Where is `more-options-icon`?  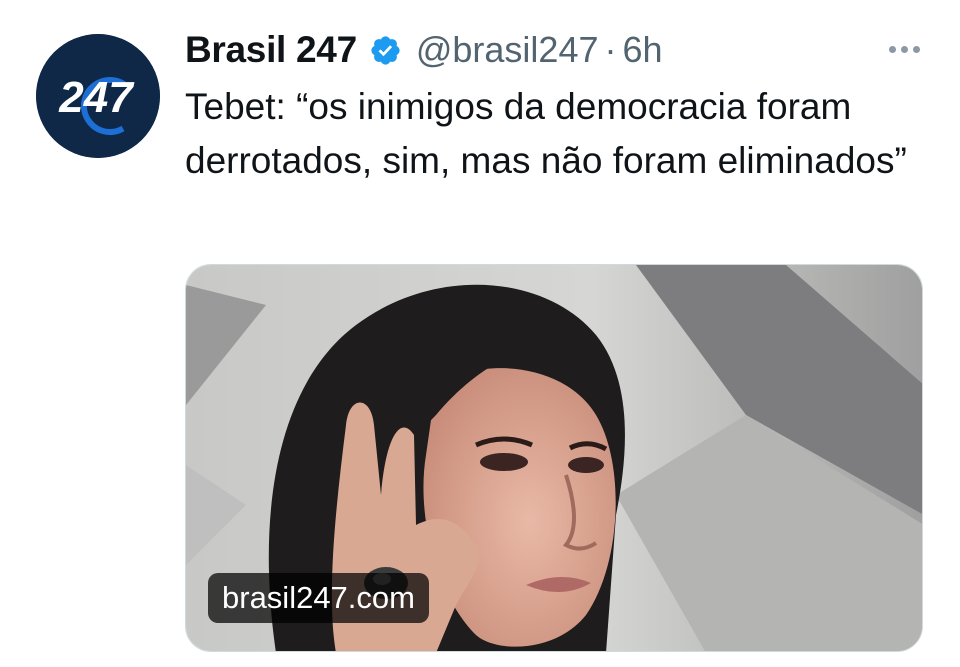
more-options-icon is located at coordinates (904, 49).